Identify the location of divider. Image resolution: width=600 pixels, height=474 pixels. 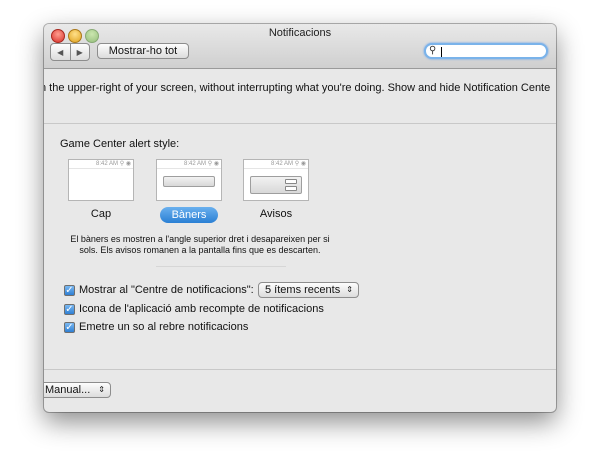
(300, 123).